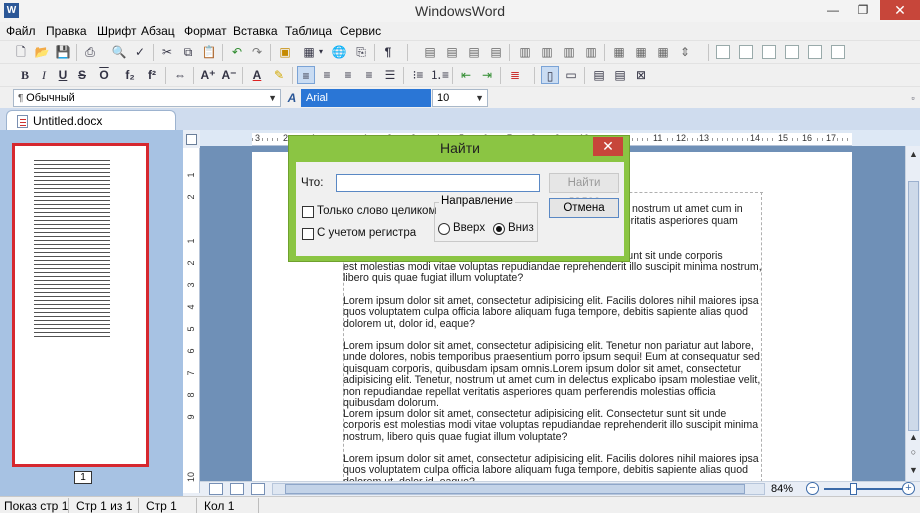 The image size is (920, 513). I want to click on find-icon: 🔍, so click(119, 52).